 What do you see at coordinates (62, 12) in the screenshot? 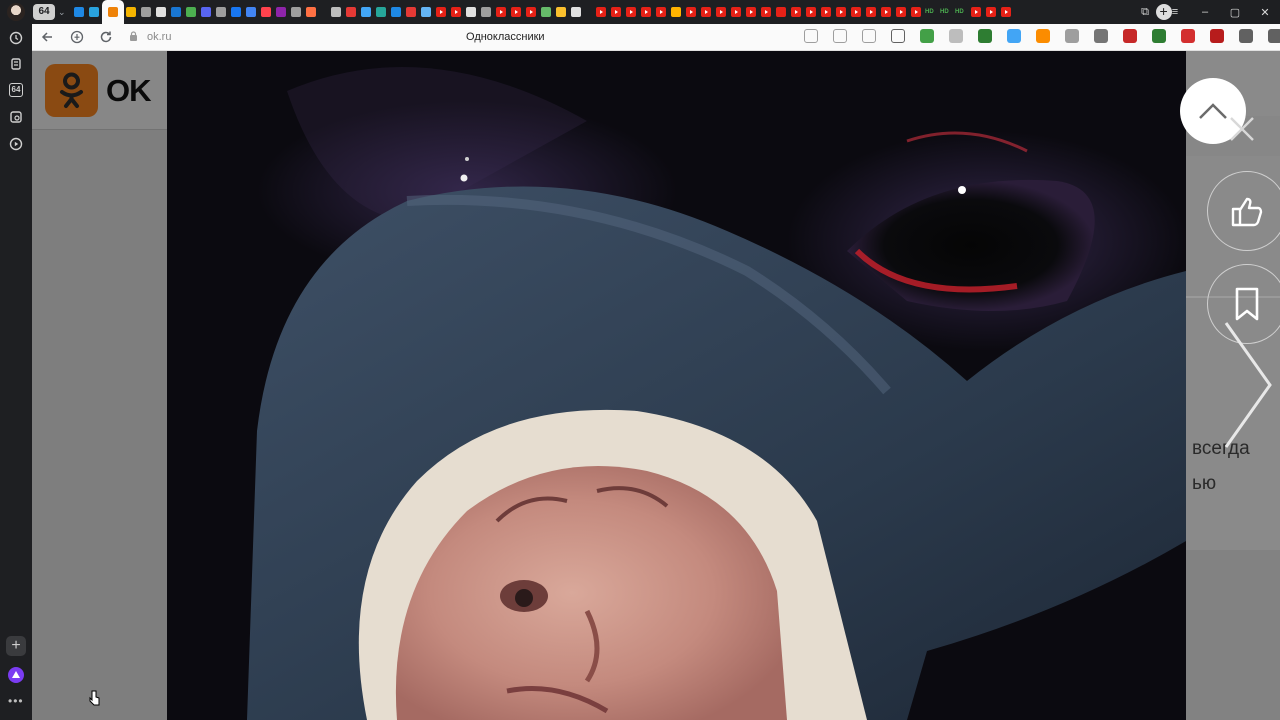
I see `chevron-down-icon: ⌄` at bounding box center [62, 12].